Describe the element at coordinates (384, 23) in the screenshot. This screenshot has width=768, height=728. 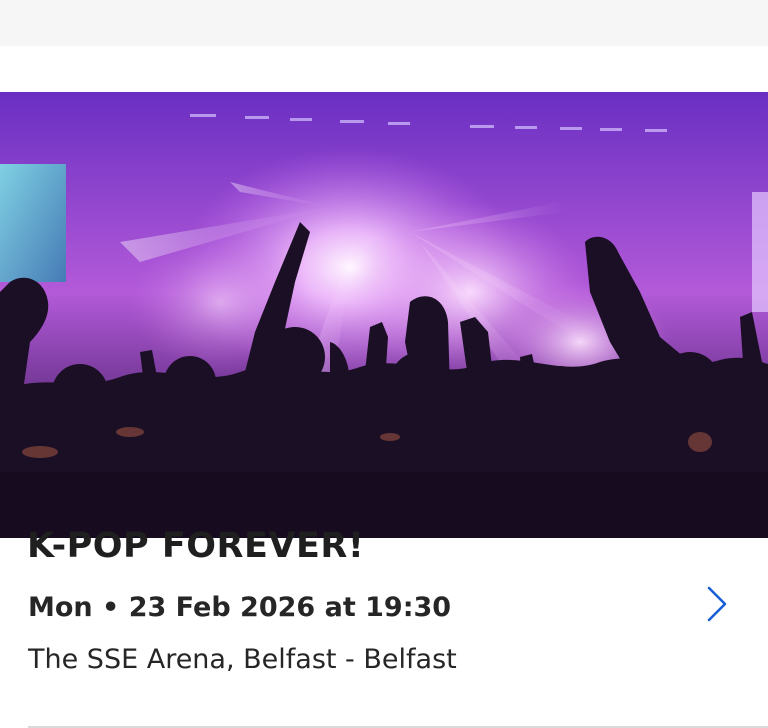
I see `top-bar` at that location.